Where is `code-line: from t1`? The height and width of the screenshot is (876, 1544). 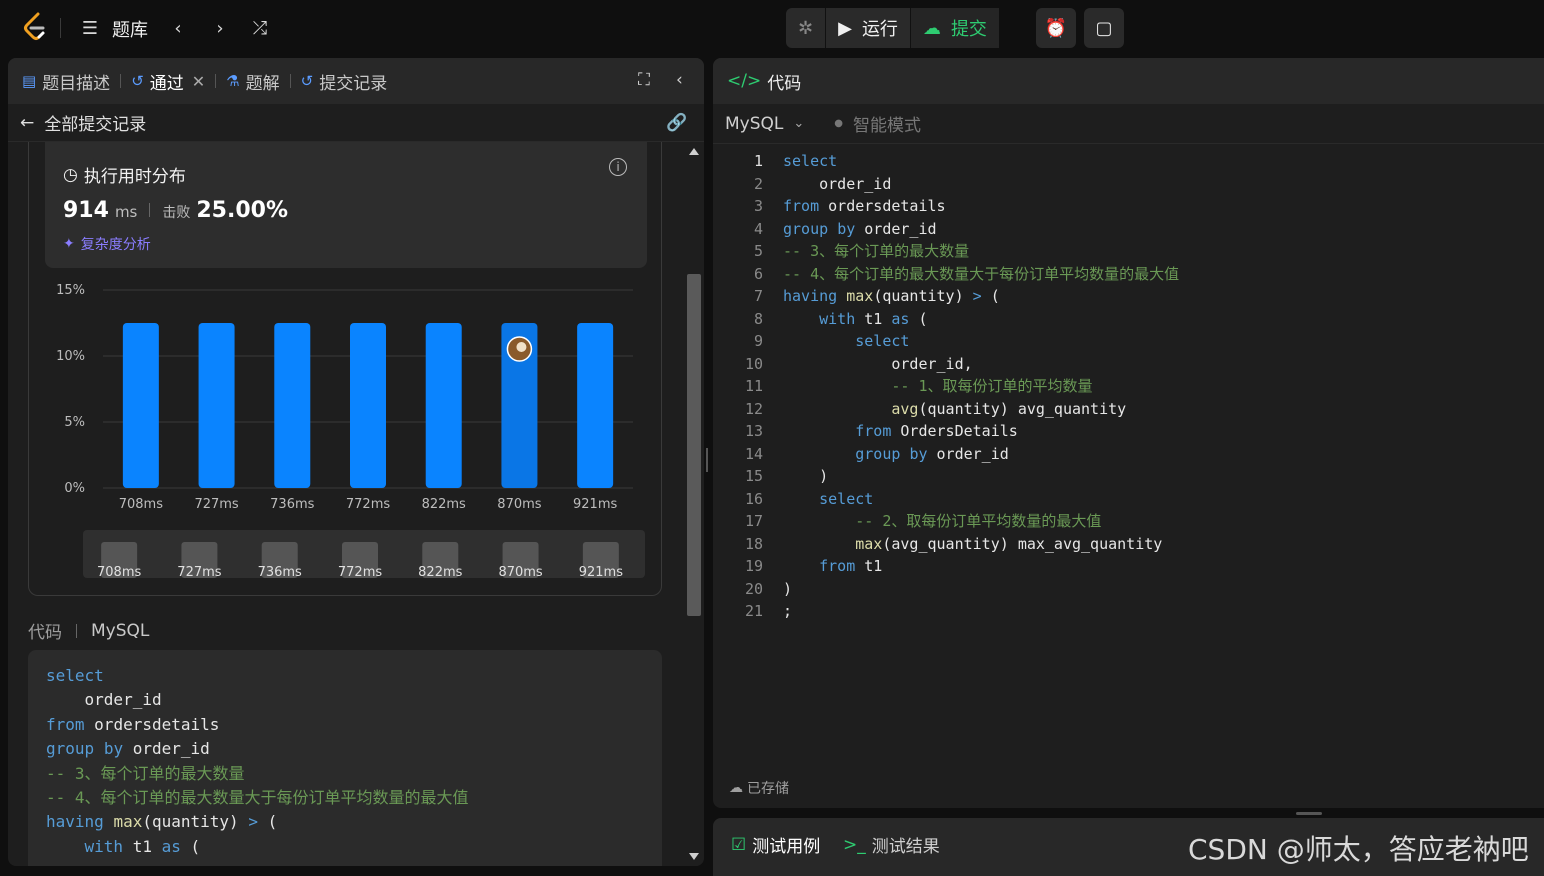 code-line: from t1 is located at coordinates (851, 566).